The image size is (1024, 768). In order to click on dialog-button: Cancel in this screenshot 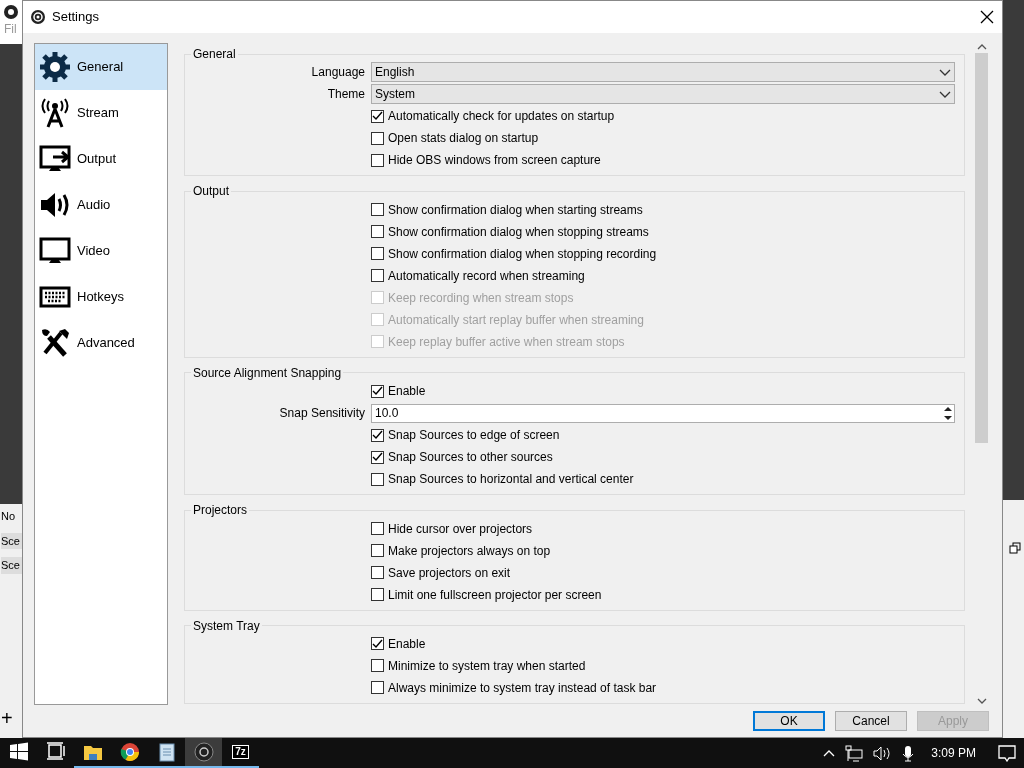, I will do `click(871, 721)`.